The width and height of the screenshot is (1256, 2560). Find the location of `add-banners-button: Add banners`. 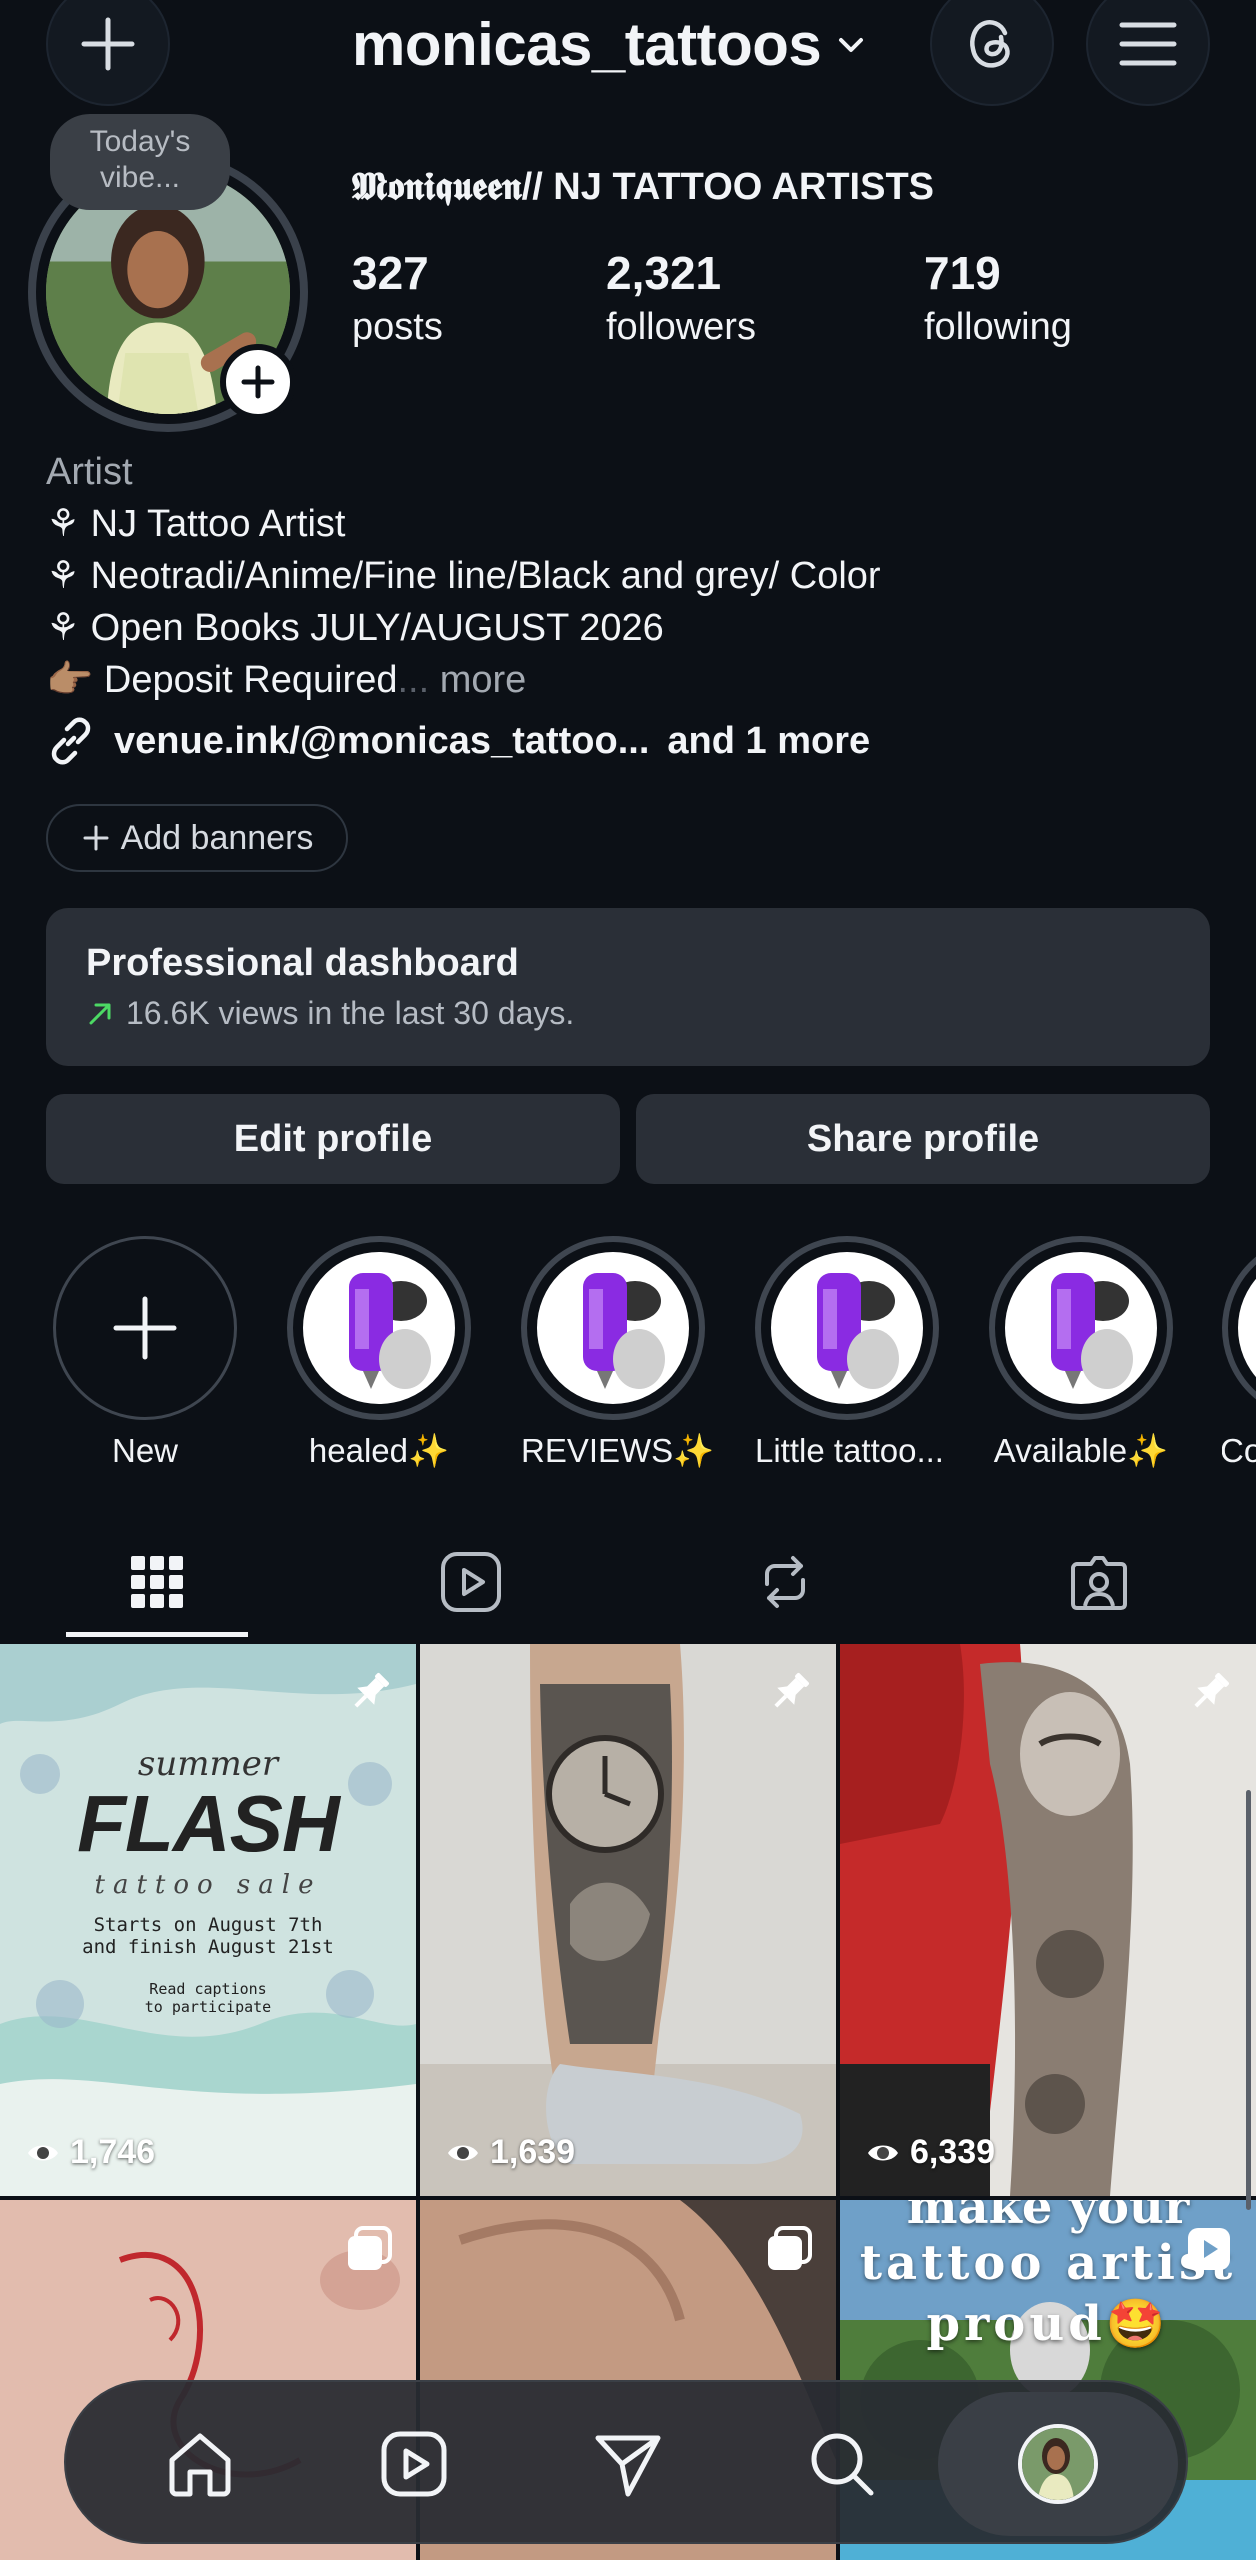

add-banners-button: Add banners is located at coordinates (197, 838).